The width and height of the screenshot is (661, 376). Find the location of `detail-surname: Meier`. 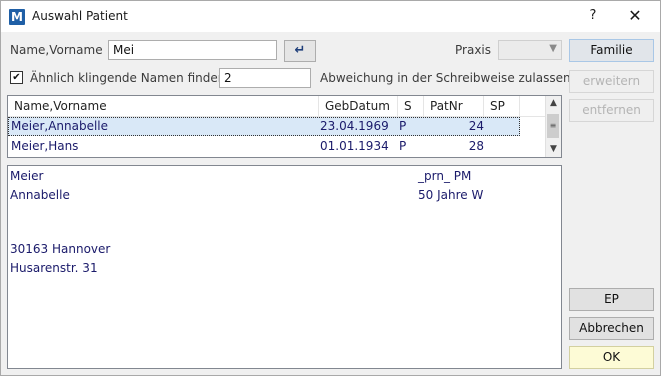

detail-surname: Meier is located at coordinates (27, 176).